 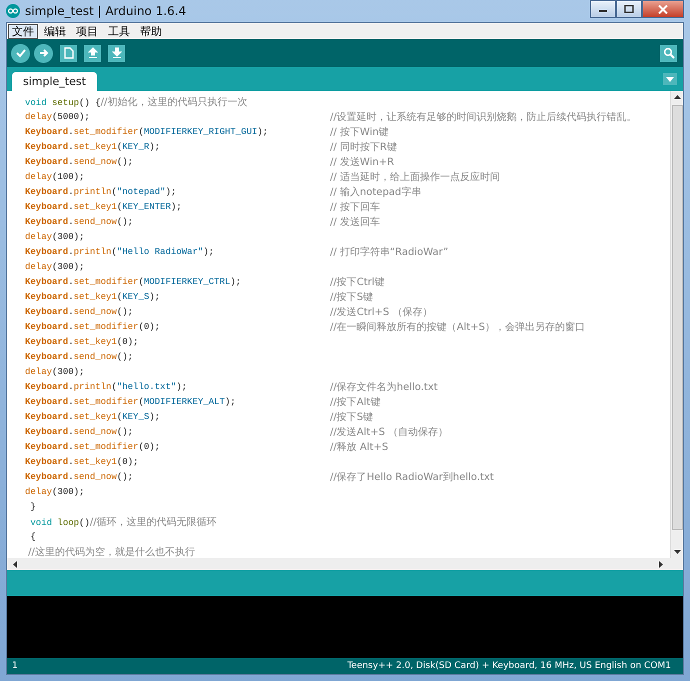 What do you see at coordinates (111, 552) in the screenshot?
I see `code-line: //这里的代码为空，就是什么也不执行` at bounding box center [111, 552].